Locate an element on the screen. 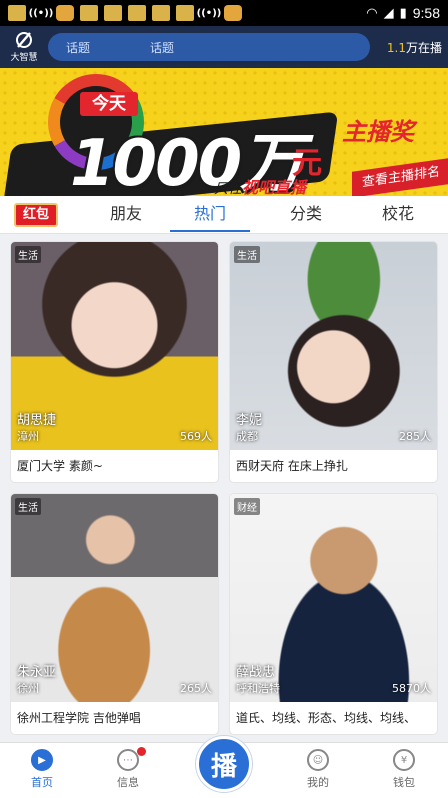 The height and width of the screenshot is (798, 448). battery-icon: ▮ is located at coordinates (403, 12).